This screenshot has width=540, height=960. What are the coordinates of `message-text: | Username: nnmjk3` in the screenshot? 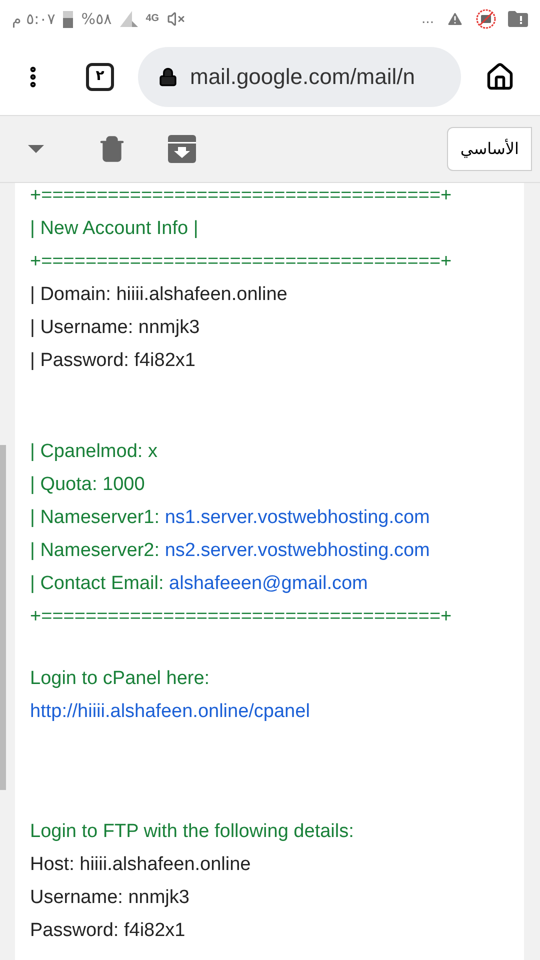 It's located at (115, 327).